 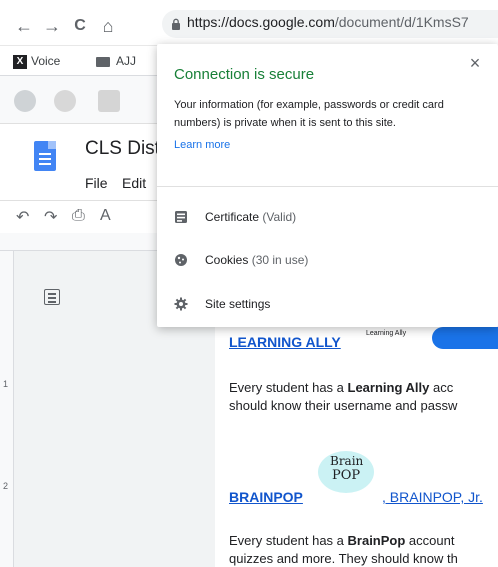 I want to click on certificate-row: Certificate (Valid), so click(x=327, y=217).